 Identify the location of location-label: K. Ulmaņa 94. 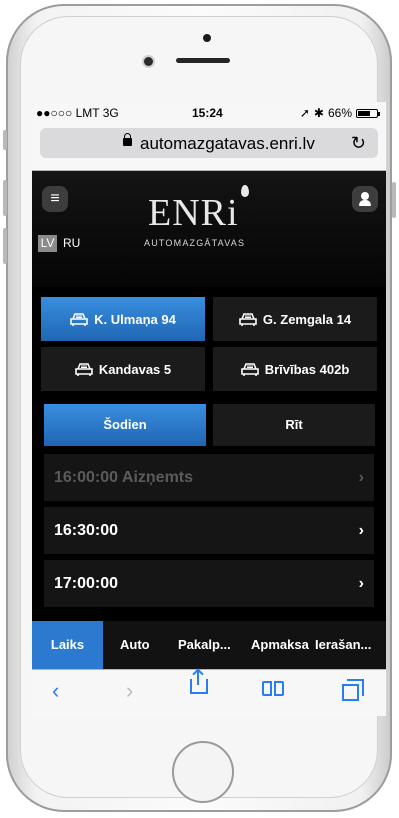
(135, 319).